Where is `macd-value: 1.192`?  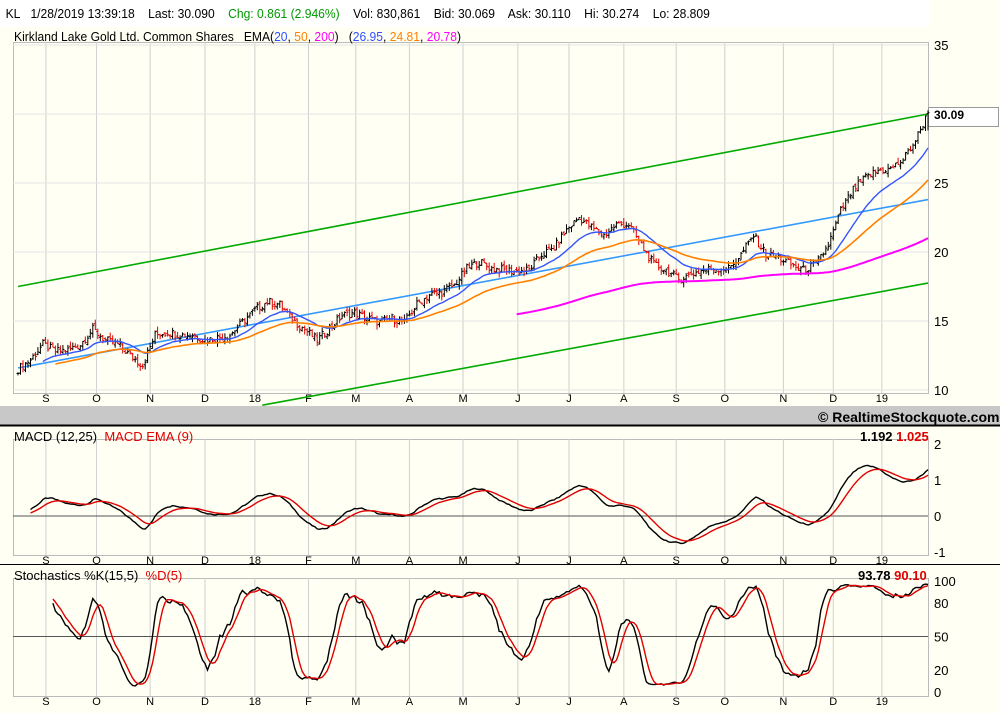
macd-value: 1.192 is located at coordinates (876, 436).